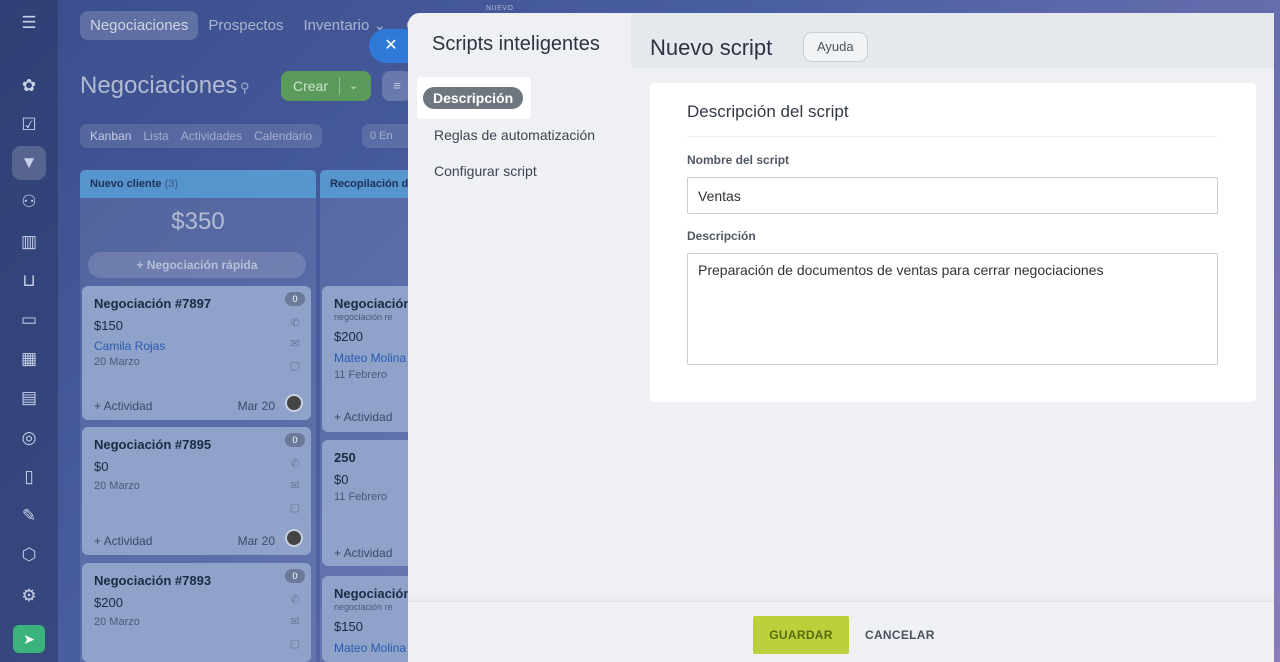 This screenshot has height=662, width=1280. Describe the element at coordinates (952, 40) in the screenshot. I see `main-header: Nuevo script Ayuda` at that location.